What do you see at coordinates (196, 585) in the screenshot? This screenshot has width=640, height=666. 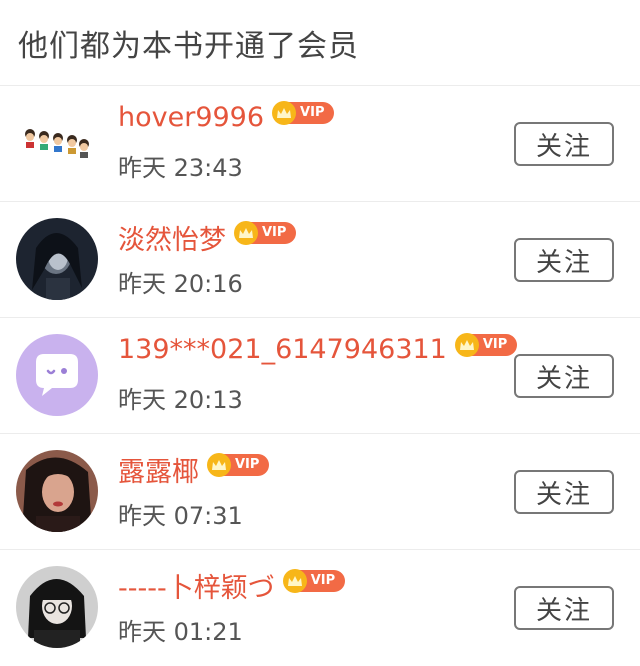 I see `member-name: -----卜梓颖づ` at bounding box center [196, 585].